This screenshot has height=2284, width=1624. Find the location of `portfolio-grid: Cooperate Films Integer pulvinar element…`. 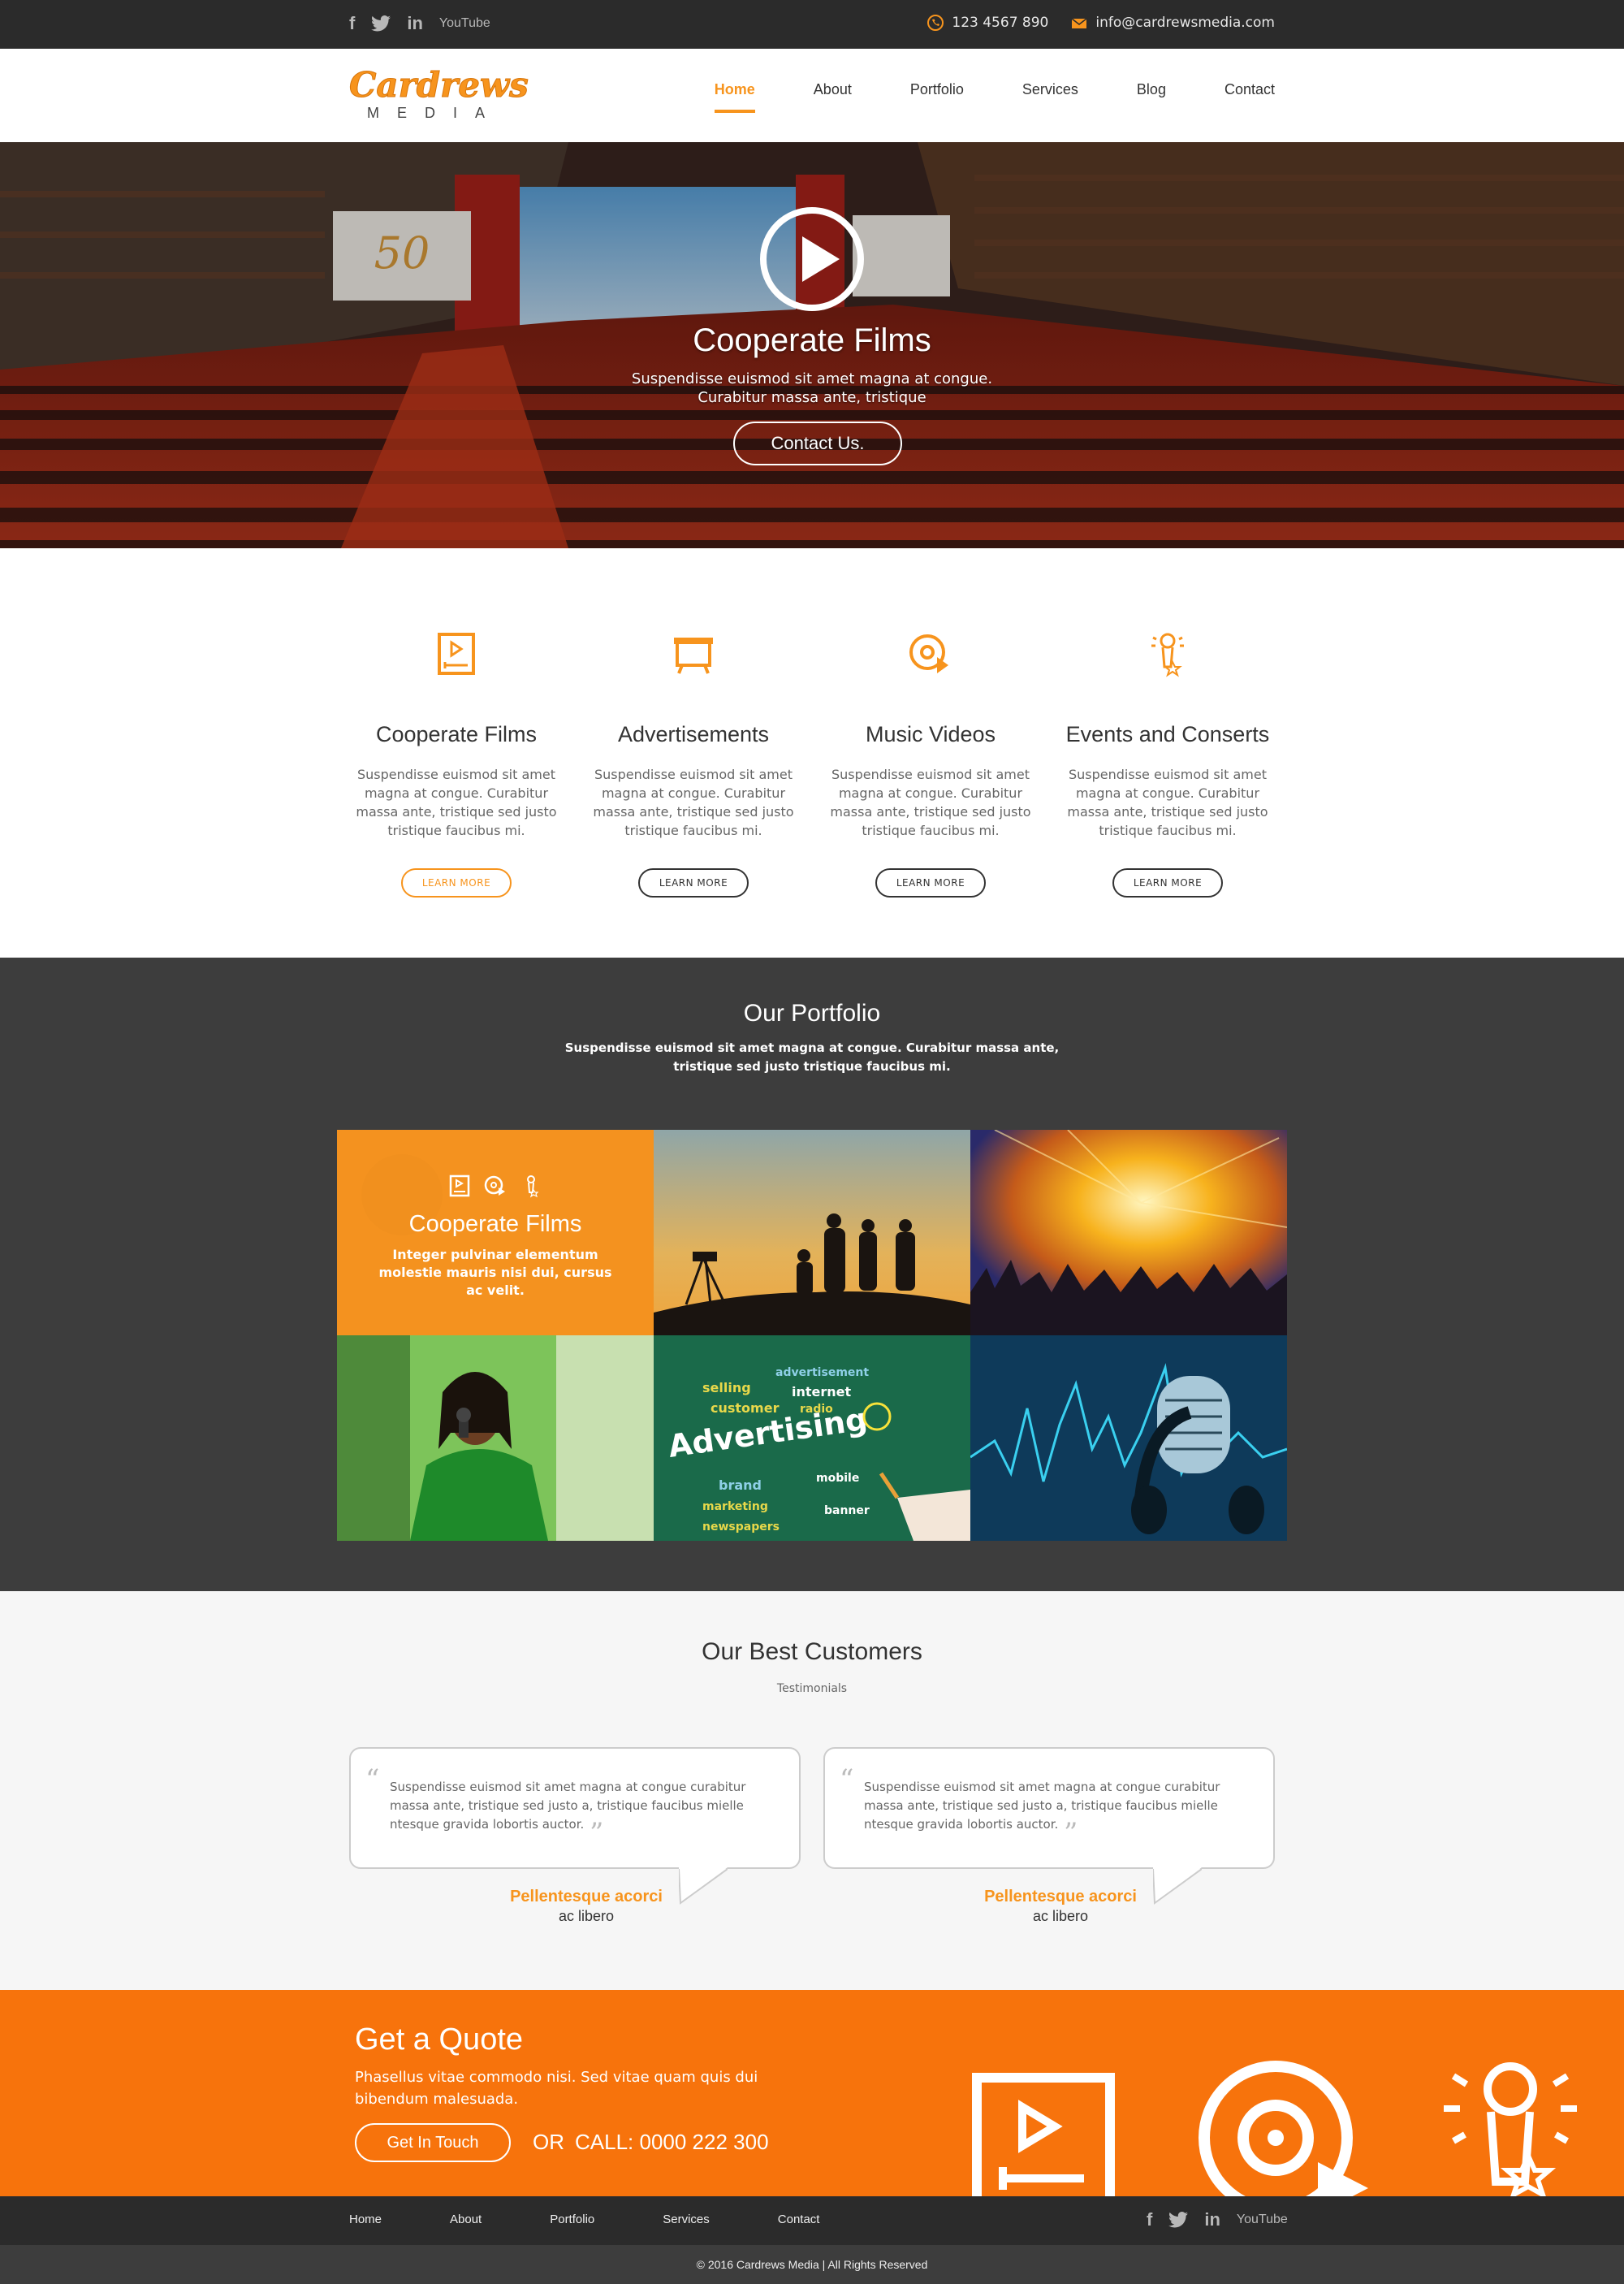

portfolio-grid: Cooperate Films Integer pulvinar element… is located at coordinates (812, 1335).